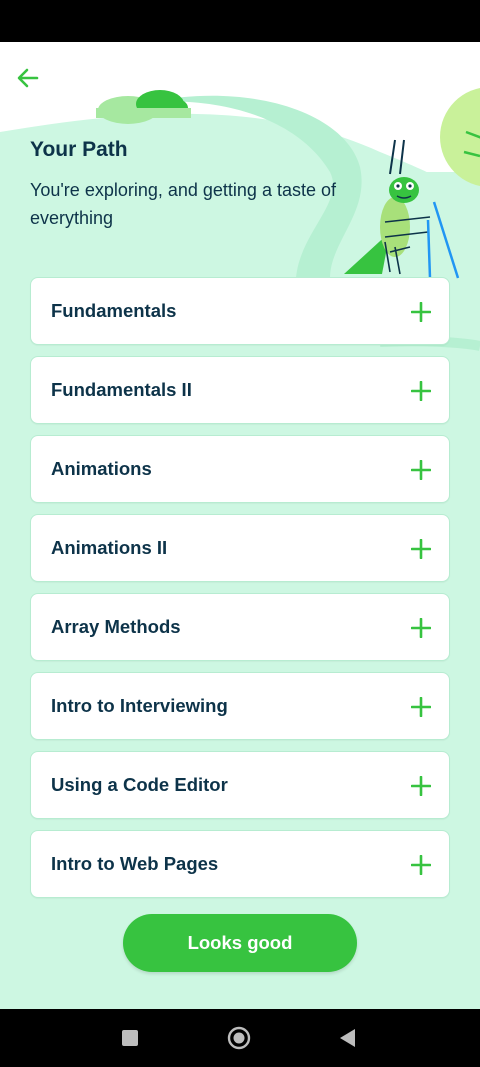 This screenshot has height=1067, width=480. Describe the element at coordinates (240, 469) in the screenshot. I see `course-item-animations: Animations` at that location.